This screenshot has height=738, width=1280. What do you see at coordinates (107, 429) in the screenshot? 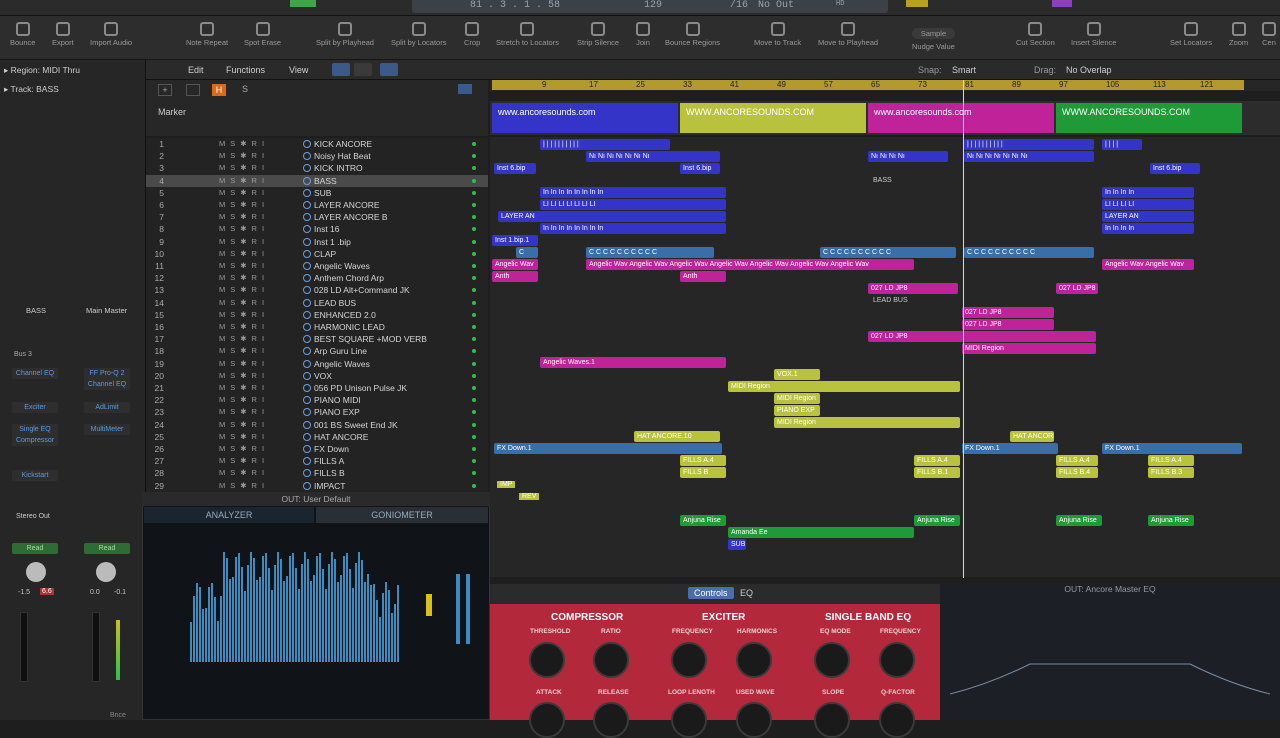
I see `plugin-multimeter: MultiMeter` at bounding box center [107, 429].